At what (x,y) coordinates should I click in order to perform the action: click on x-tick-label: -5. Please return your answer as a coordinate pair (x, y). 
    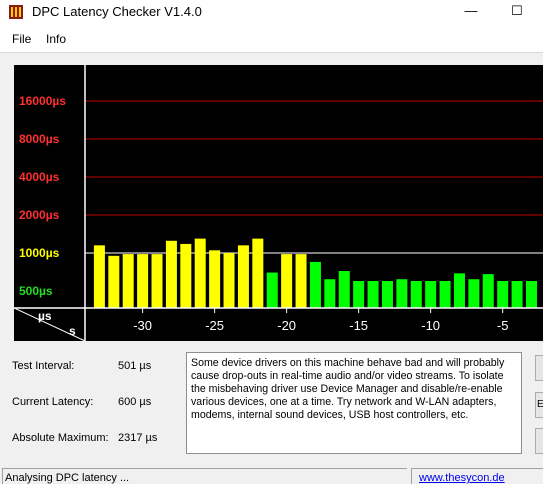
    Looking at the image, I should click on (503, 325).